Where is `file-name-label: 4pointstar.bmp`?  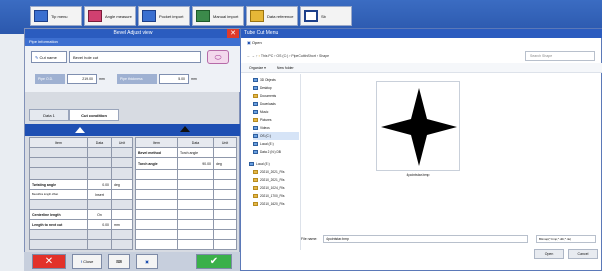
file-name-label: 4pointstar.bmp is located at coordinates (418, 175).